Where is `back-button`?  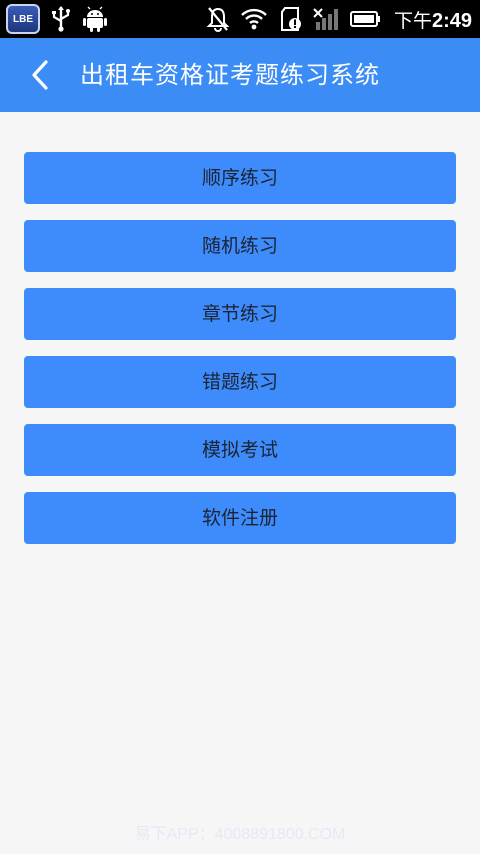 back-button is located at coordinates (41, 75).